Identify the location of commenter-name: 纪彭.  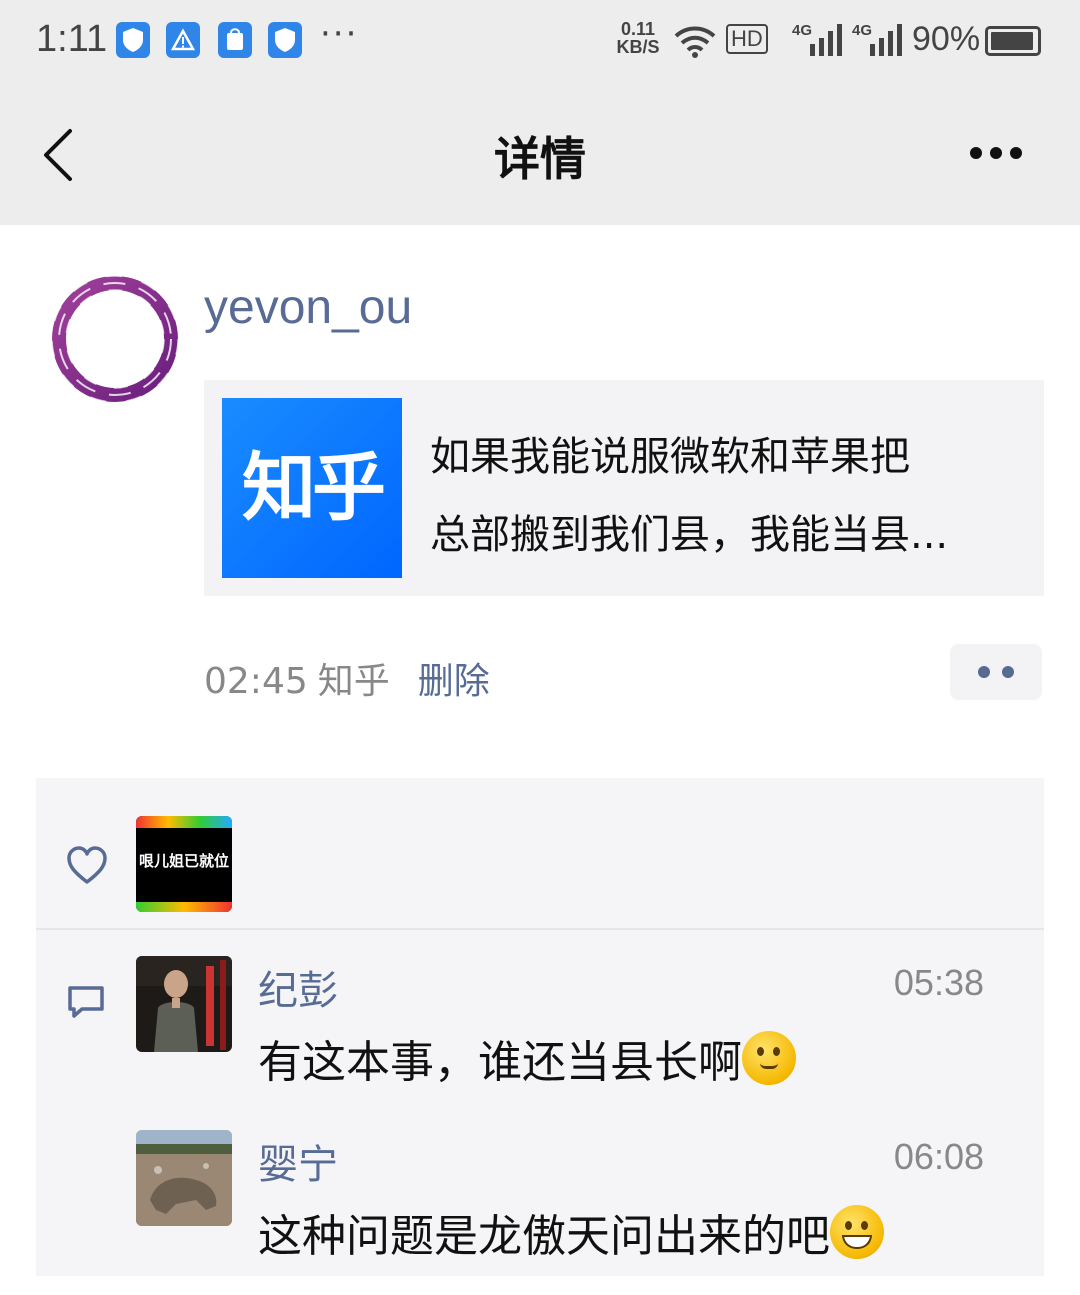
(298, 987).